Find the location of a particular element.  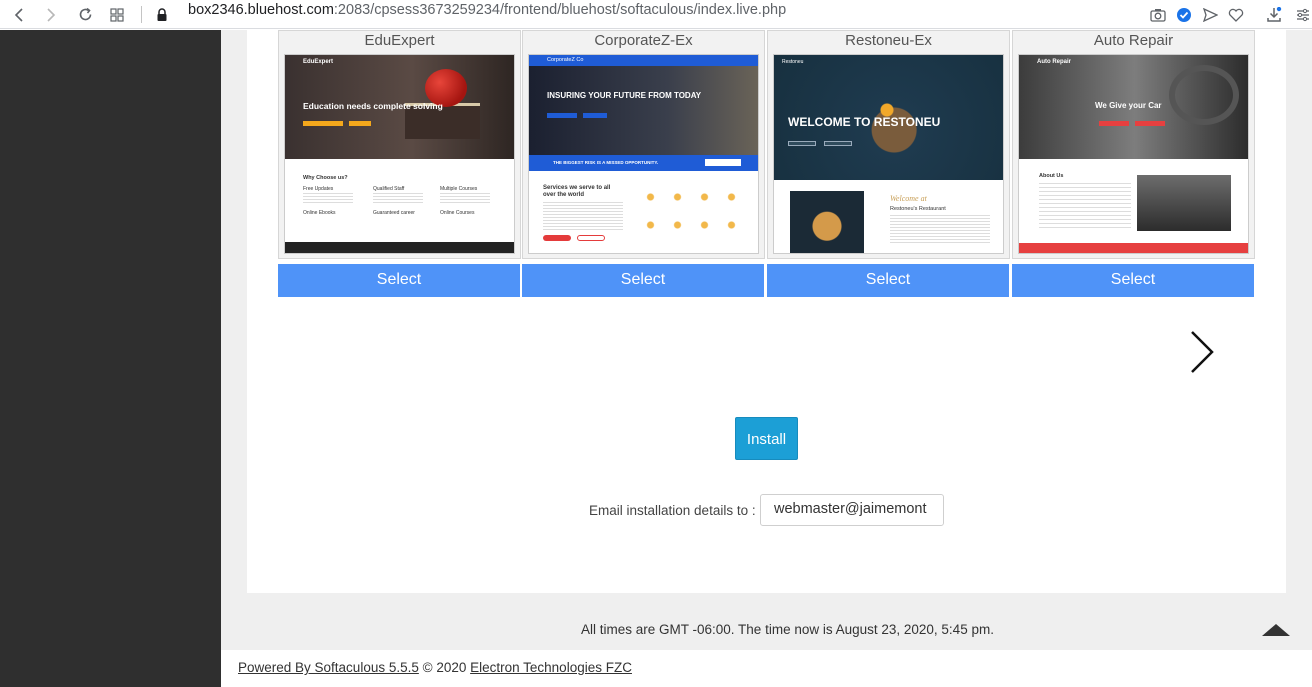

thumb-section: About Us is located at coordinates (1051, 176).